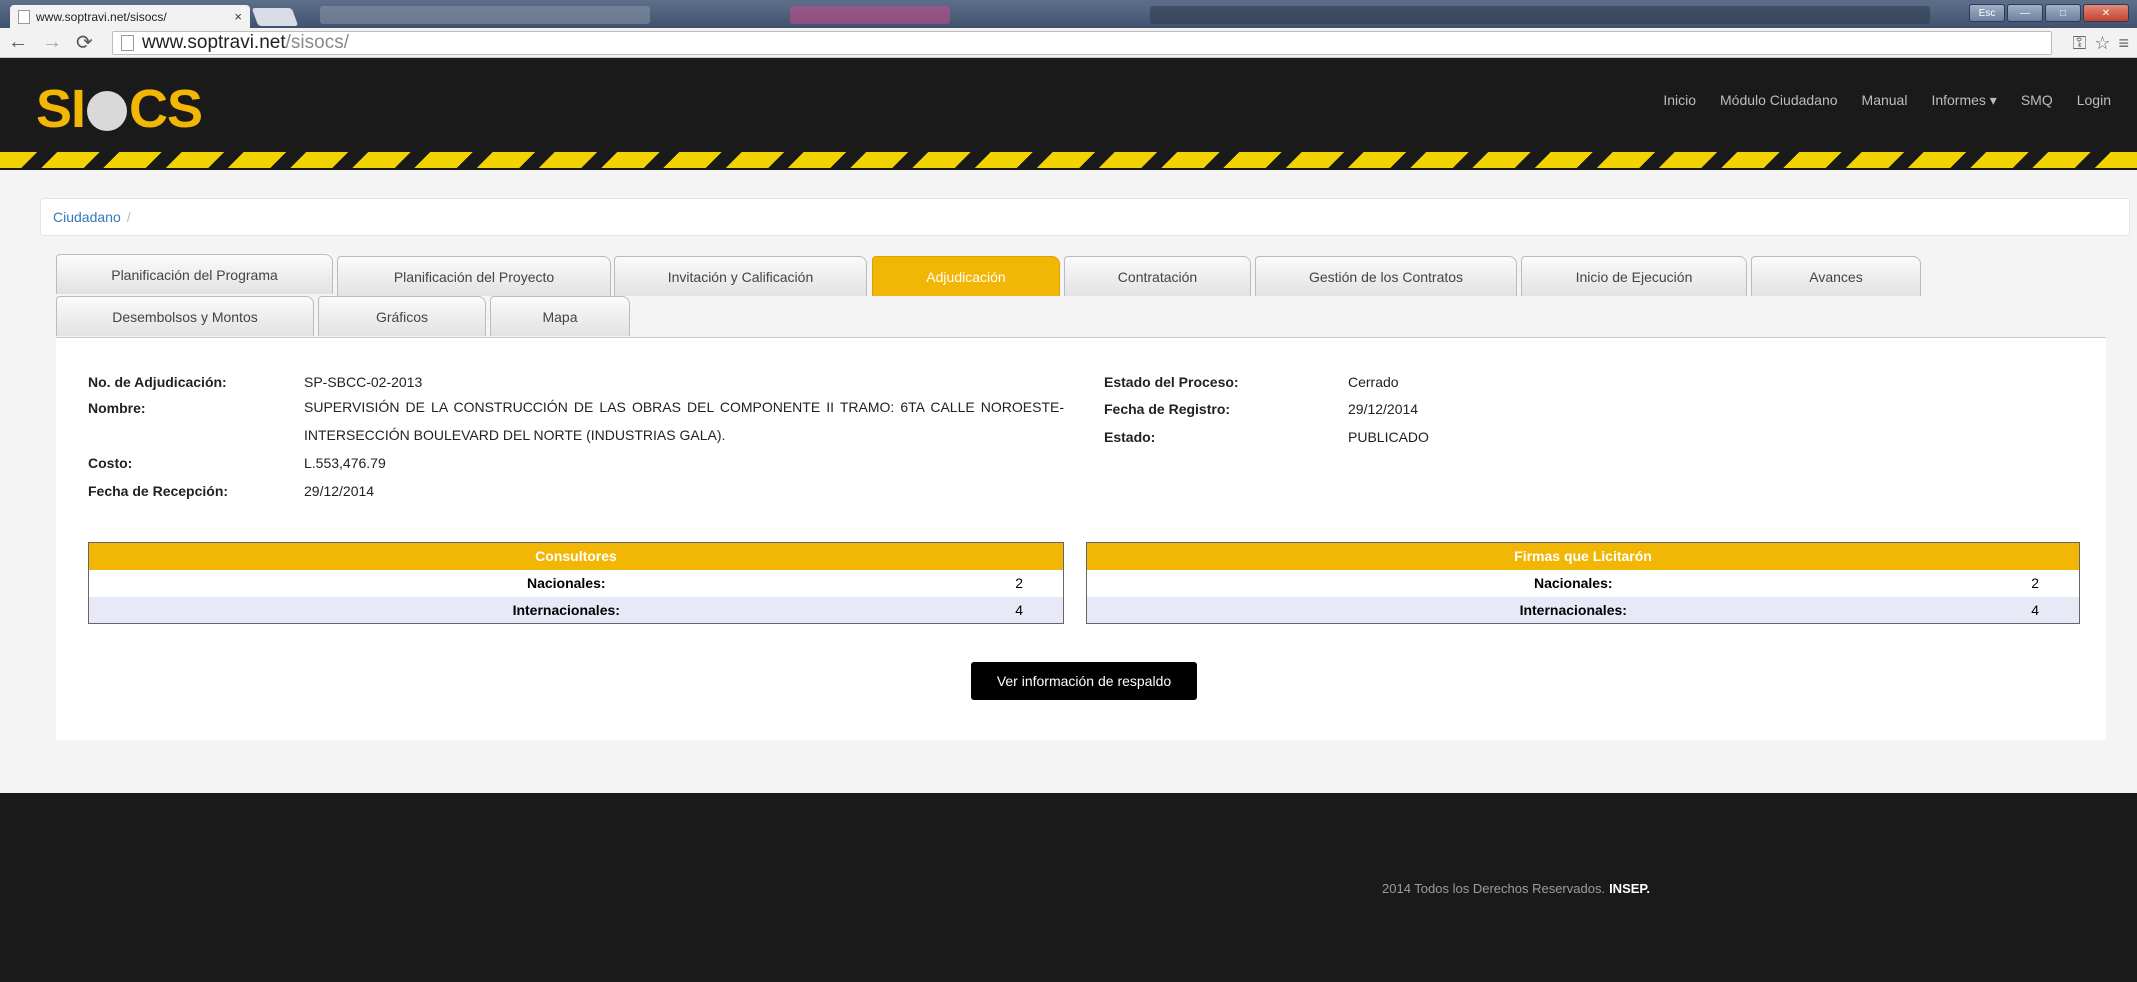 The image size is (2137, 982). Describe the element at coordinates (1068, 160) in the screenshot. I see `hazard-stripe` at that location.